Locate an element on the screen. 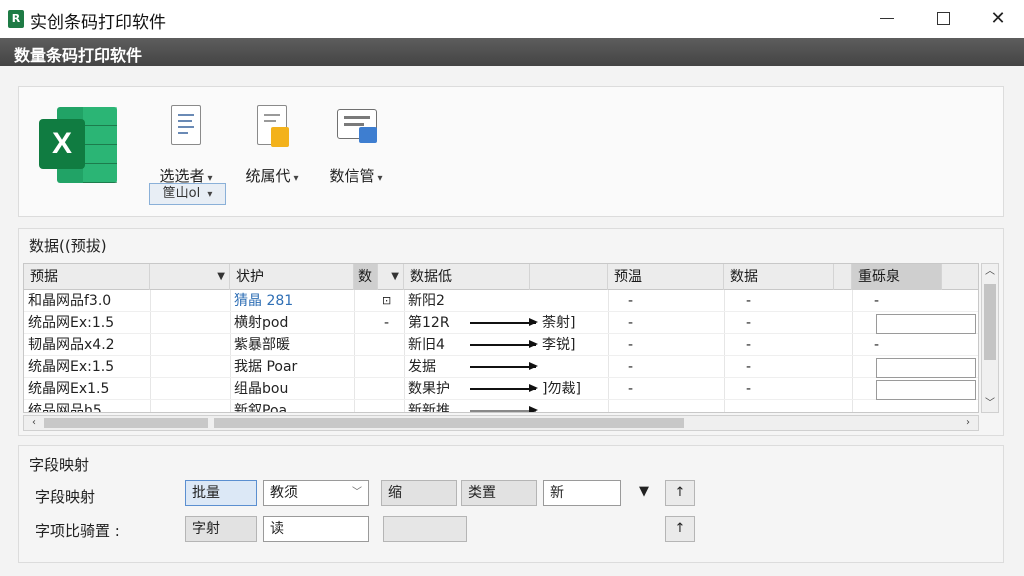  table-cell: 新新推 is located at coordinates (429, 408).